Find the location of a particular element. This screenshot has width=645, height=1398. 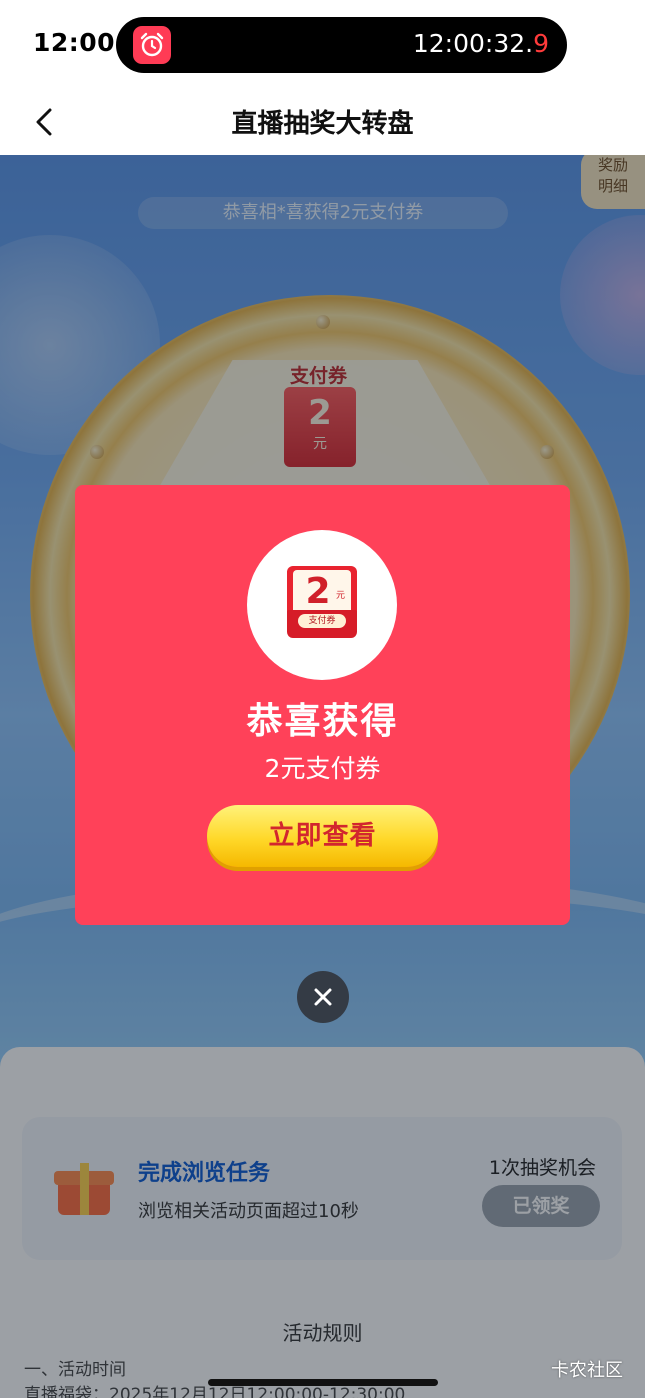

status-time: 12:00 is located at coordinates (74, 42).